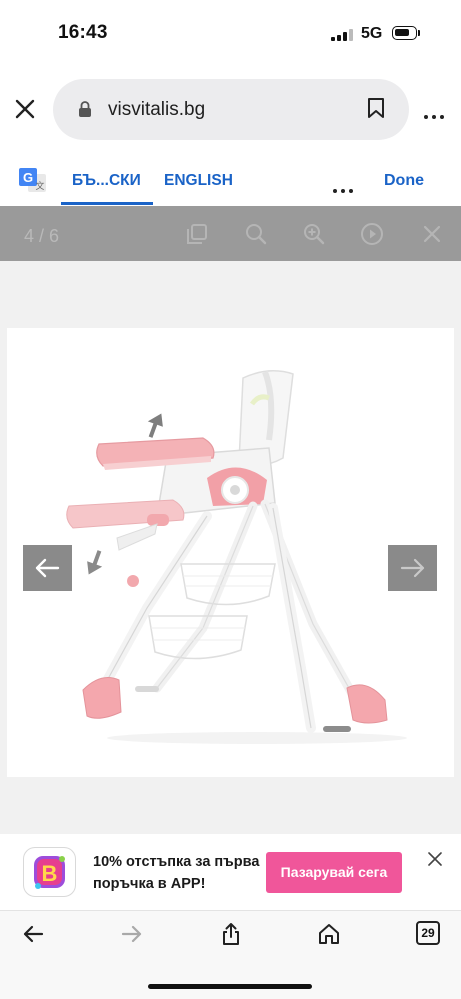 This screenshot has width=461, height=999. I want to click on svg-text: B, so click(50, 873).